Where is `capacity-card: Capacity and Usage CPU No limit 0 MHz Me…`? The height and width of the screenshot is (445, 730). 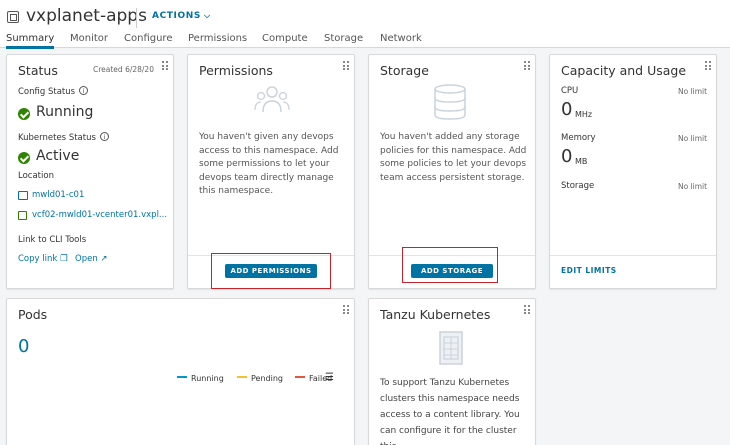
capacity-card: Capacity and Usage CPU No limit 0 MHz Me… is located at coordinates (633, 171).